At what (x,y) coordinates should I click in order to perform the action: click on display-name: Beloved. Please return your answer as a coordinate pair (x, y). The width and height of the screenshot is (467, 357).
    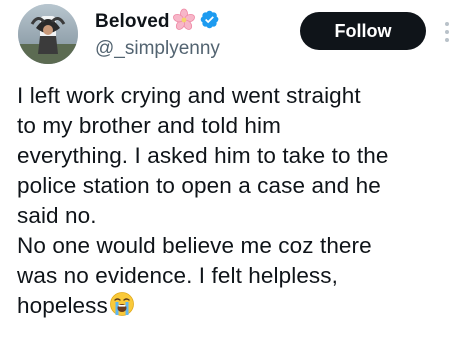
    Looking at the image, I should click on (132, 22).